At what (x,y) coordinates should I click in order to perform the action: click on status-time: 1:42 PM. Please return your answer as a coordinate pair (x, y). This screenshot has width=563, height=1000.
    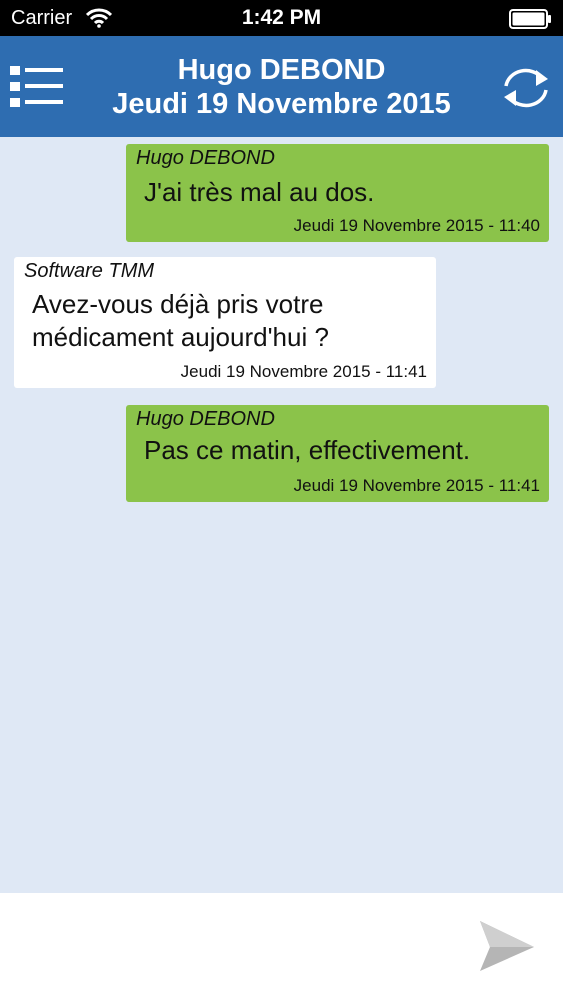
    Looking at the image, I should click on (281, 17).